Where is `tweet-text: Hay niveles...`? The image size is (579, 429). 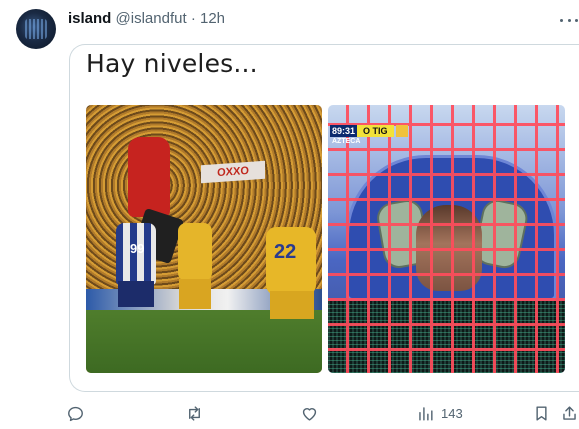 tweet-text: Hay niveles... is located at coordinates (172, 63).